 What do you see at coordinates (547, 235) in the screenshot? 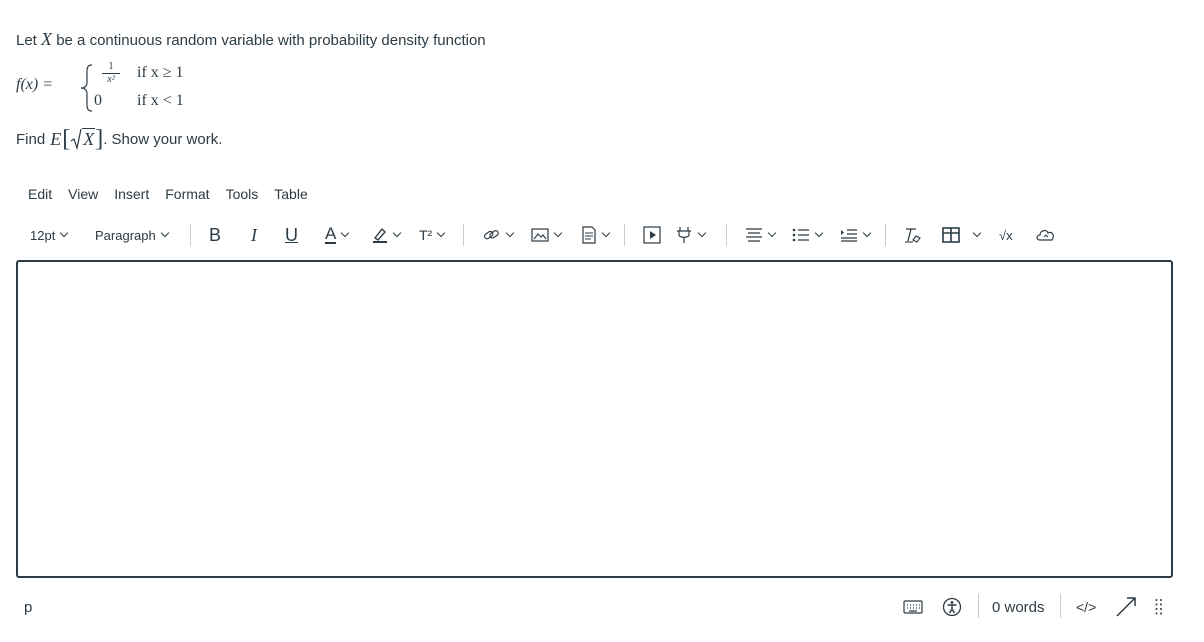
I see `image-button` at bounding box center [547, 235].